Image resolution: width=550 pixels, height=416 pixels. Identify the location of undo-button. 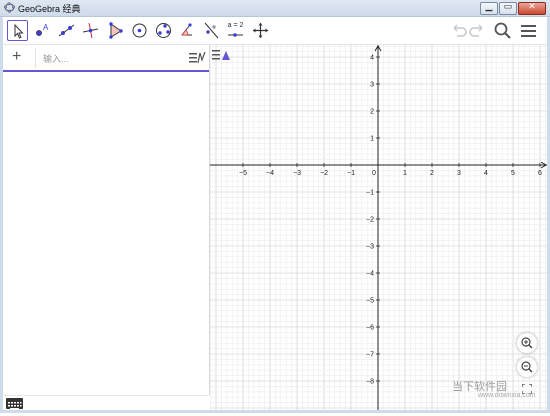
(458, 30).